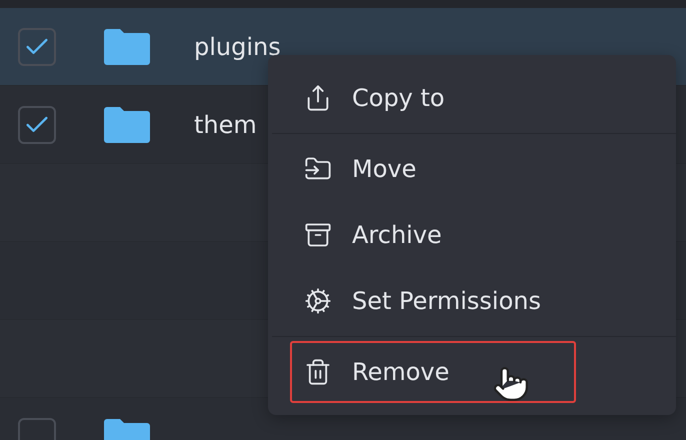 Image resolution: width=686 pixels, height=440 pixels. What do you see at coordinates (225, 124) in the screenshot?
I see `folder-name: them` at bounding box center [225, 124].